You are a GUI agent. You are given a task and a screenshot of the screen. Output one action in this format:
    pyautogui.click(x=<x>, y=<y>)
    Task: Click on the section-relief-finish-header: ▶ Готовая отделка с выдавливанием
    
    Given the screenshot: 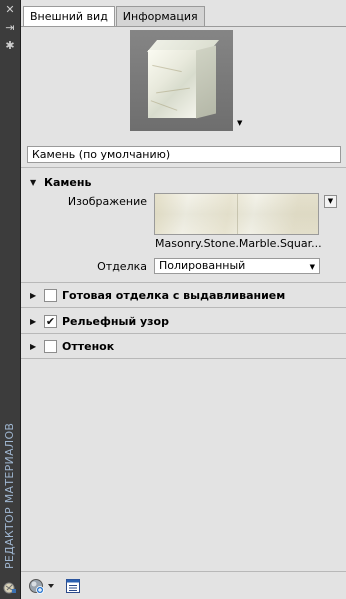 What is the action you would take?
    pyautogui.click(x=157, y=295)
    